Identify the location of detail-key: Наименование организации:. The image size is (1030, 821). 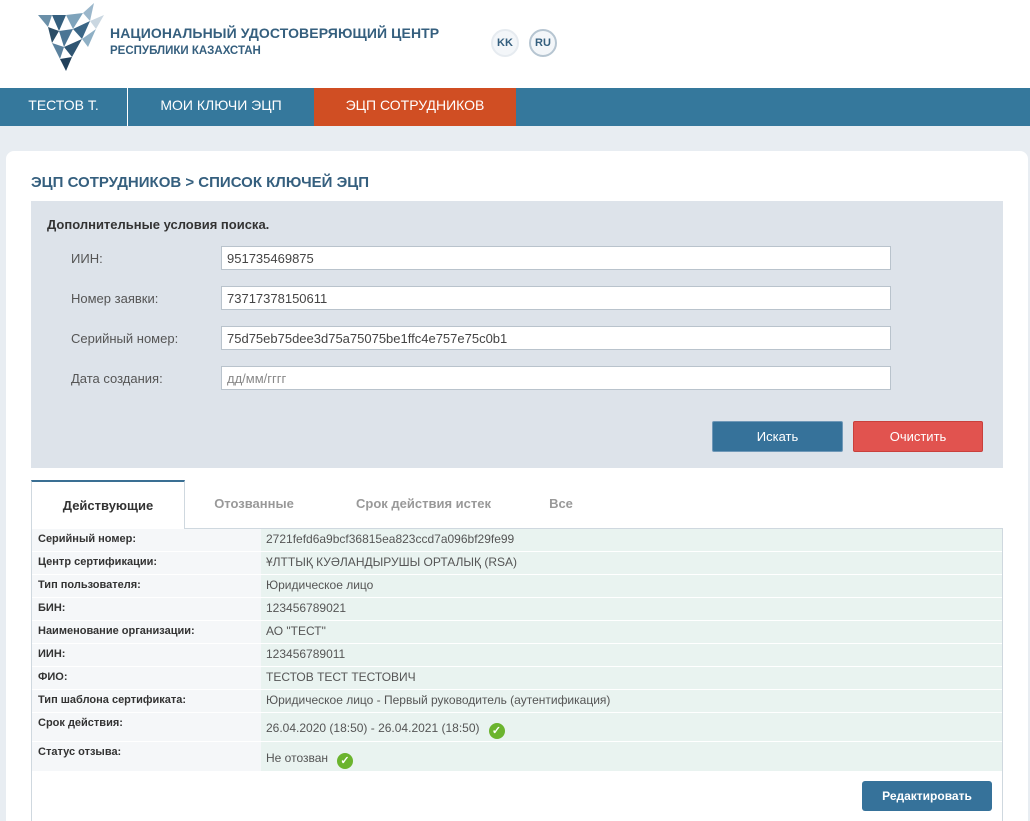
(146, 632).